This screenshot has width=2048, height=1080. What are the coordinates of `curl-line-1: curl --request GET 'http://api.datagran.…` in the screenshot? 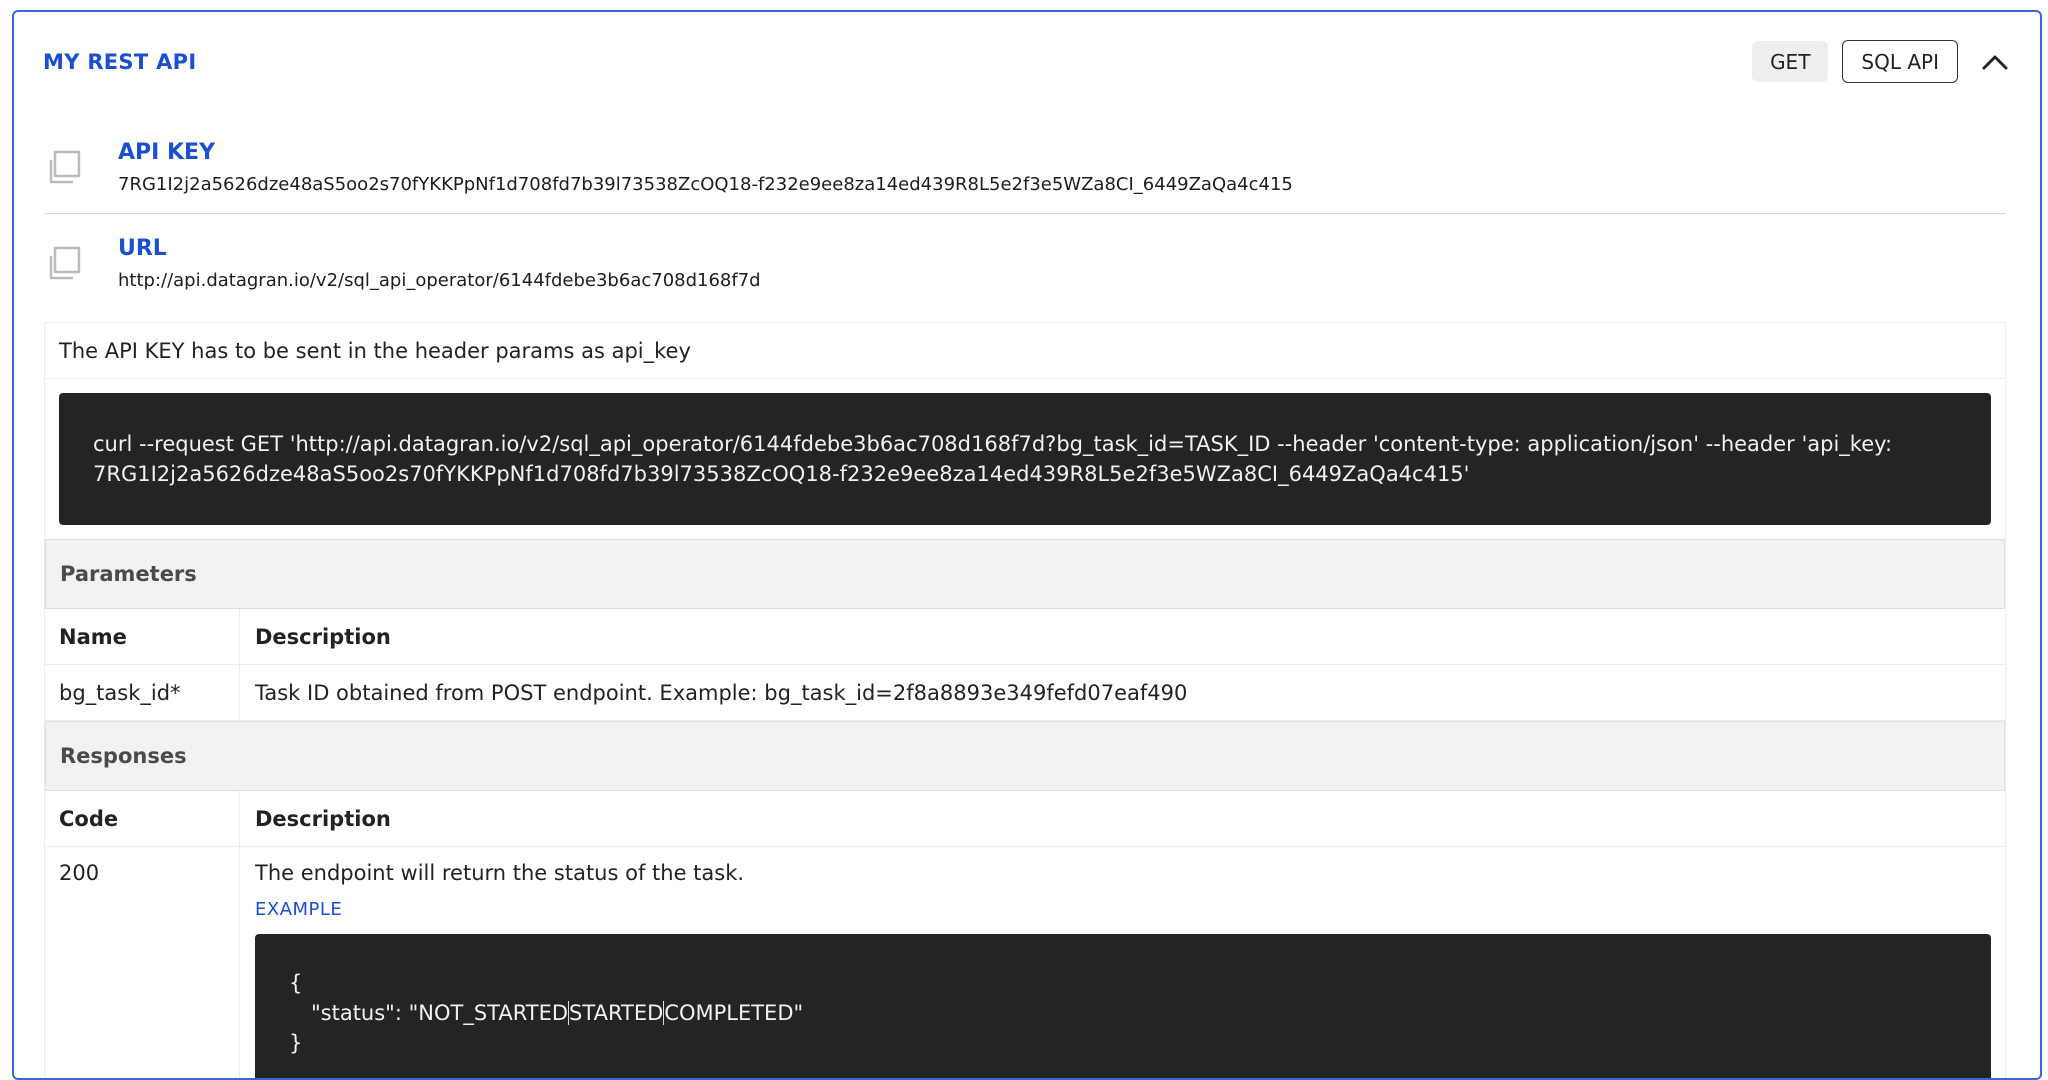 It's located at (993, 444).